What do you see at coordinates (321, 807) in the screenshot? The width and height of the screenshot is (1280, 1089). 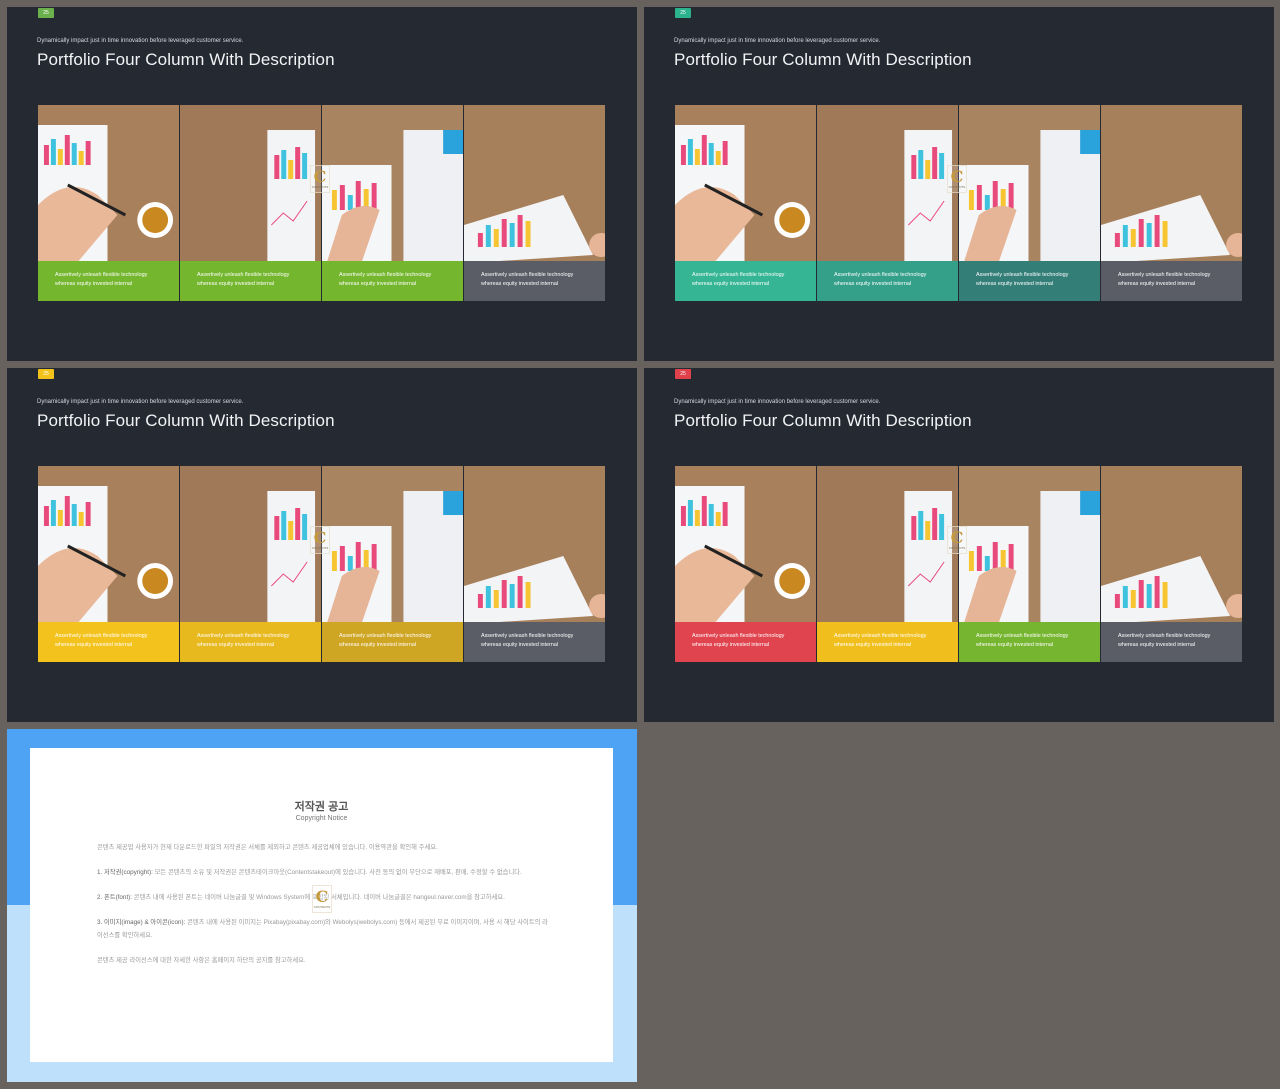 I see `copyright-title: 저작권 공고` at bounding box center [321, 807].